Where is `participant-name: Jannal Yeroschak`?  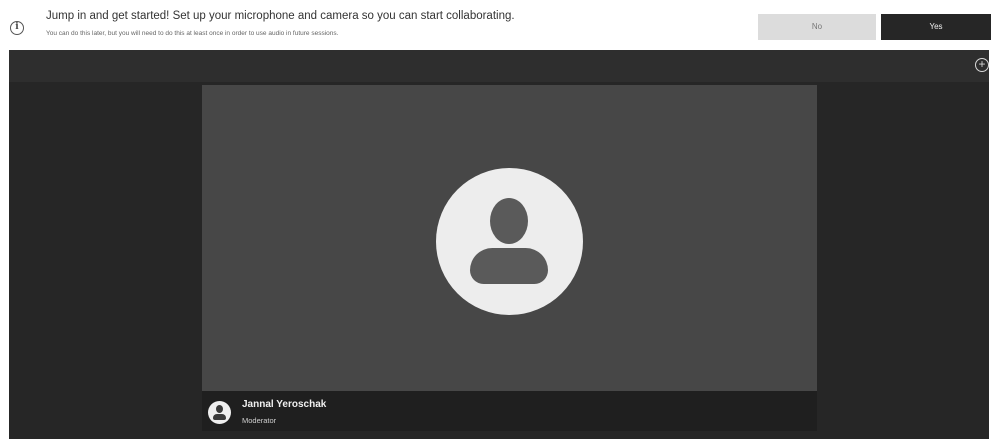
participant-name: Jannal Yeroschak is located at coordinates (284, 404).